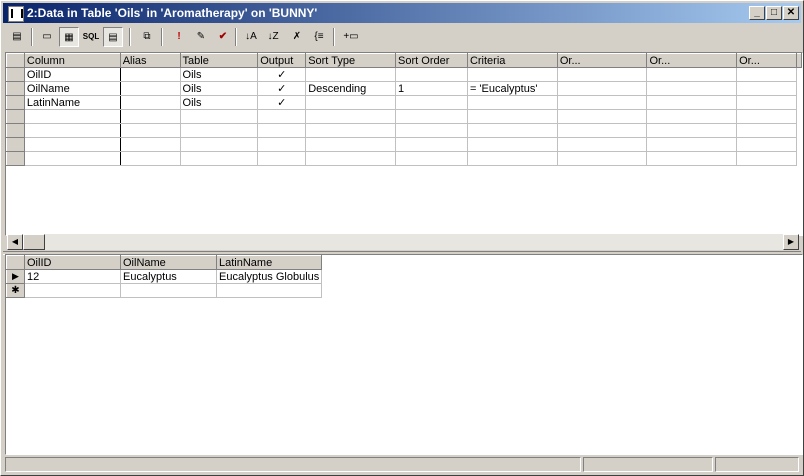  I want to click on add-table-icon: +▭, so click(351, 37).